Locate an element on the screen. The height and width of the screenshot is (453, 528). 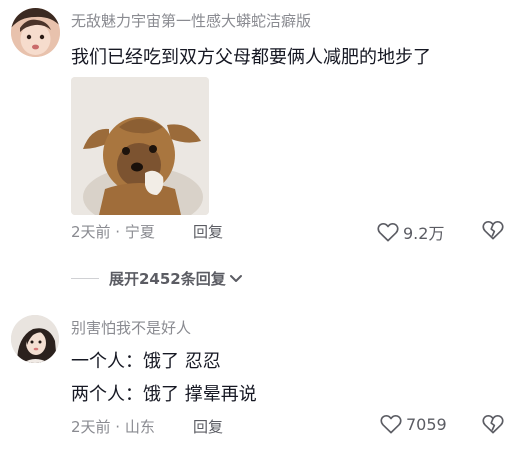
expand-replies-label: 展开2452条回复 is located at coordinates (167, 279).